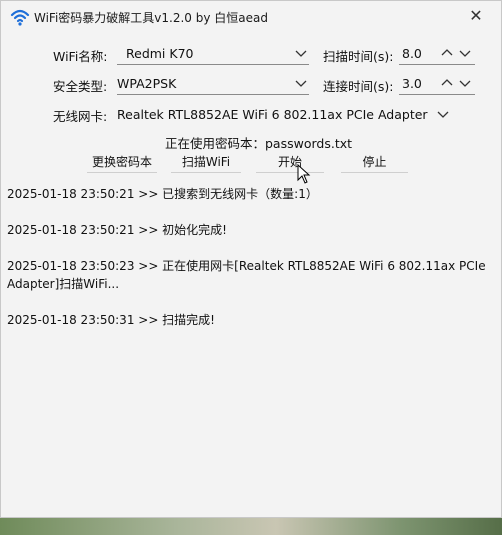 Image resolution: width=502 pixels, height=535 pixels. Describe the element at coordinates (147, 83) in the screenshot. I see `security-type-value: WPA2PSK` at that location.